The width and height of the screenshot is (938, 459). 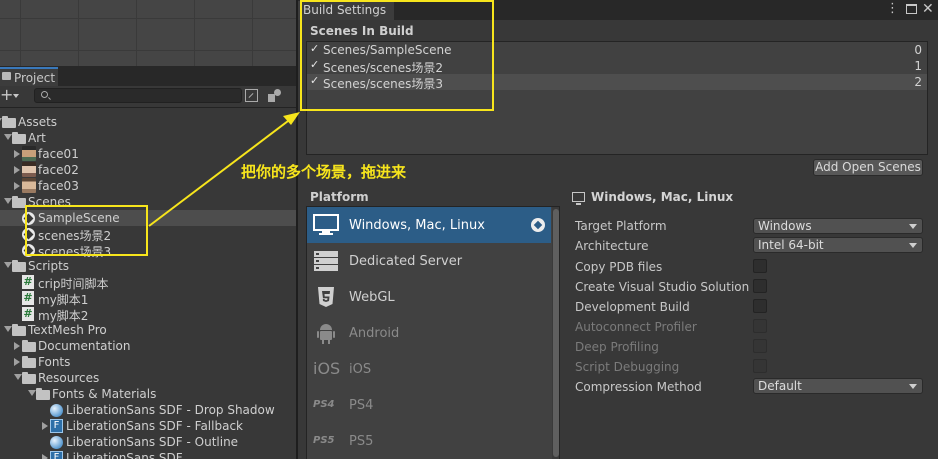 I want to click on scene-index-label: 0, so click(x=918, y=50).